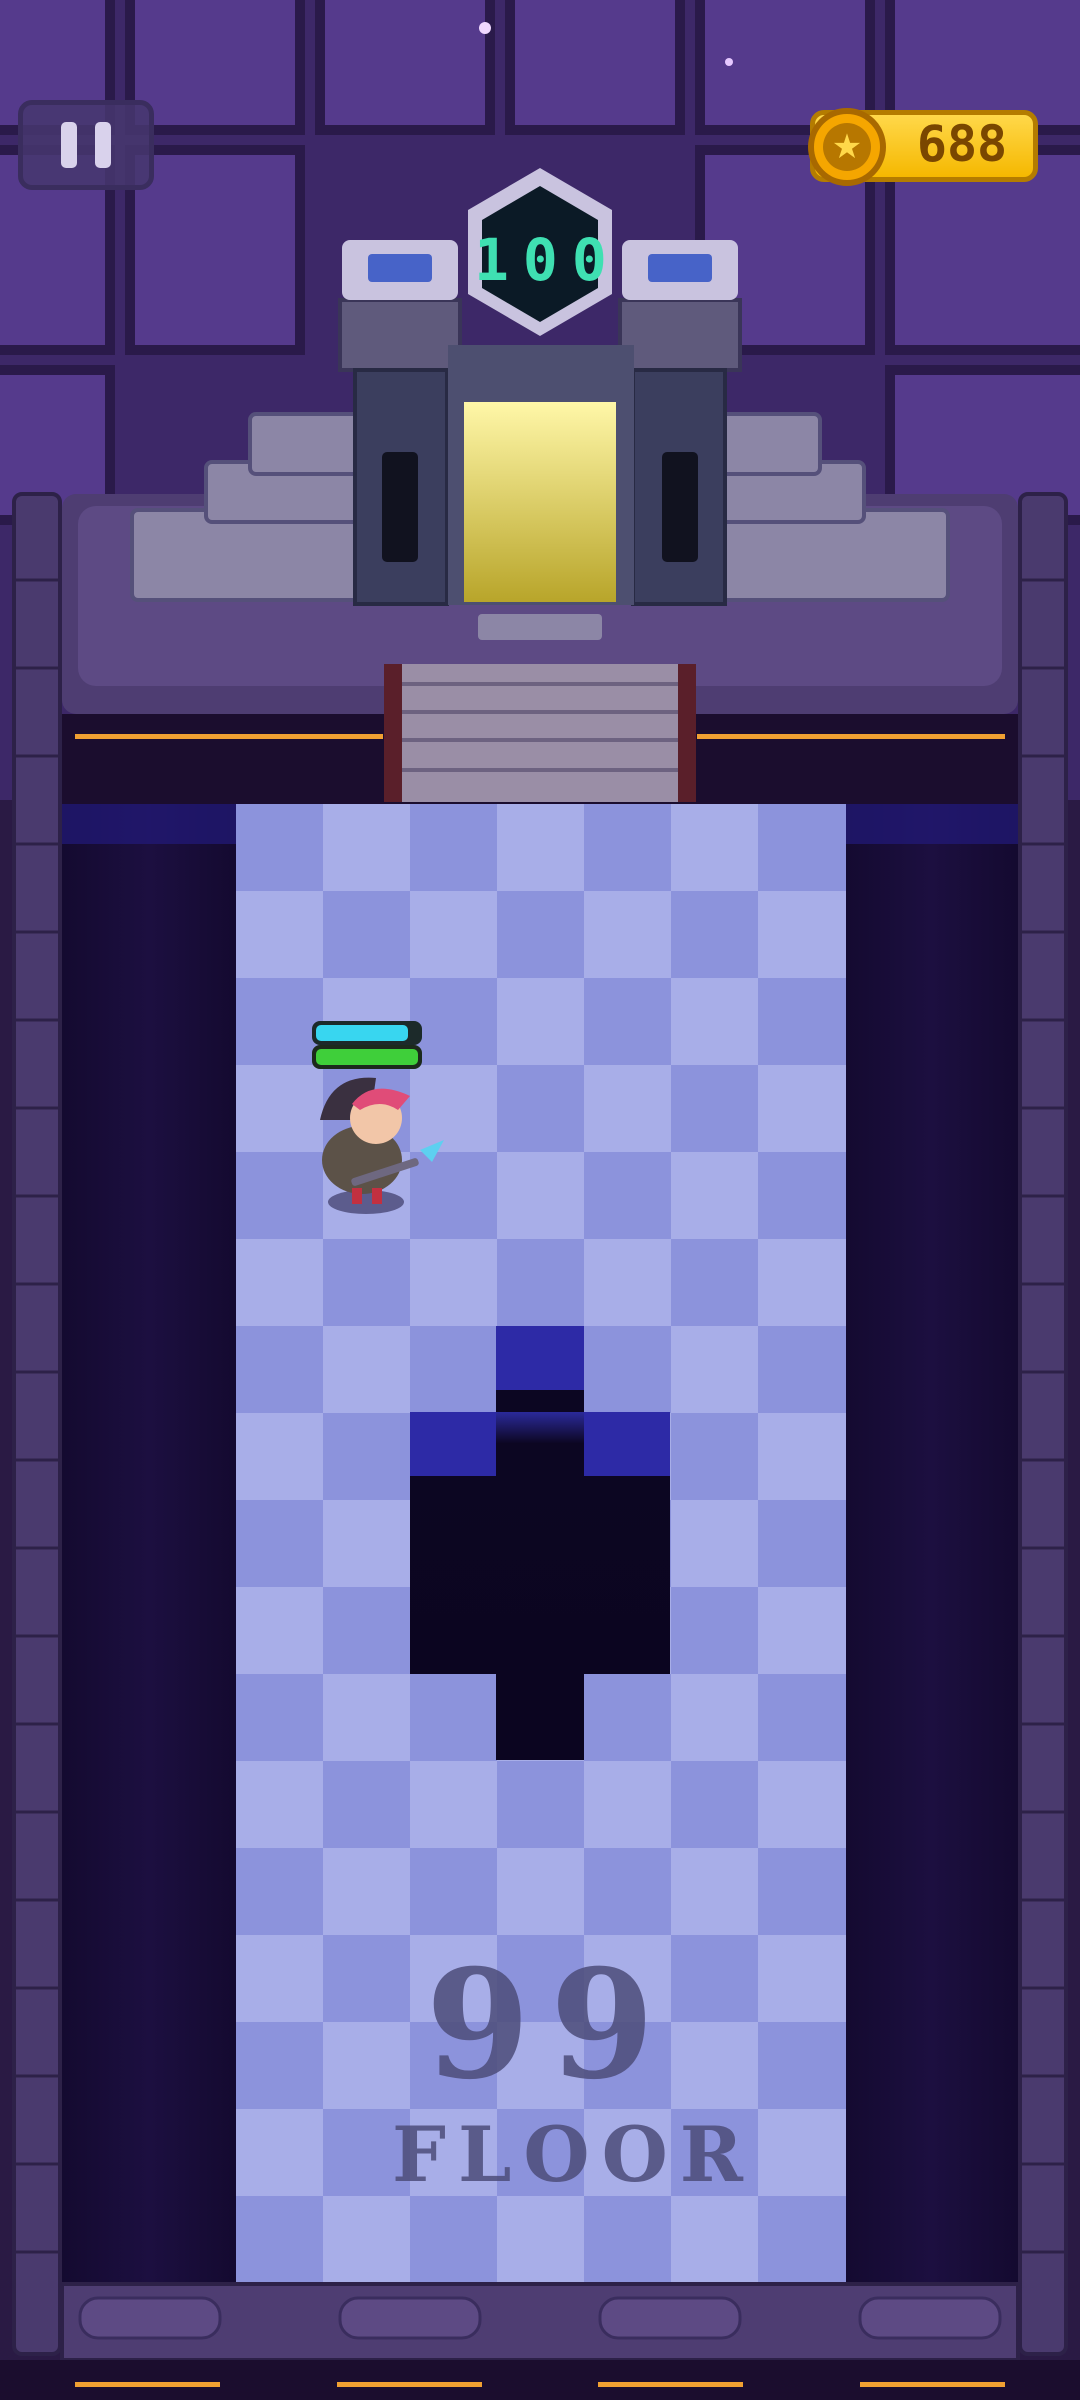 Image resolution: width=1080 pixels, height=2400 pixels. I want to click on right-void, so click(931, 1544).